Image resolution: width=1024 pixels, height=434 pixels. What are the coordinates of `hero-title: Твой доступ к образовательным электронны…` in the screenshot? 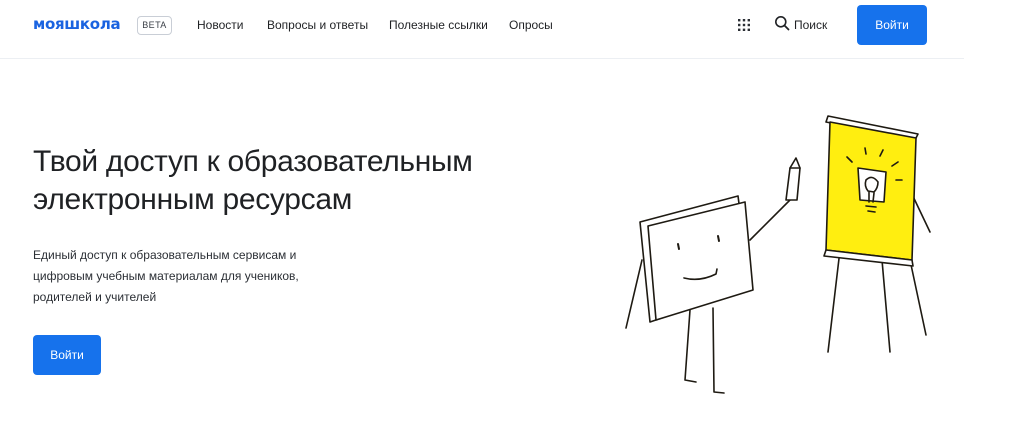 It's located at (253, 180).